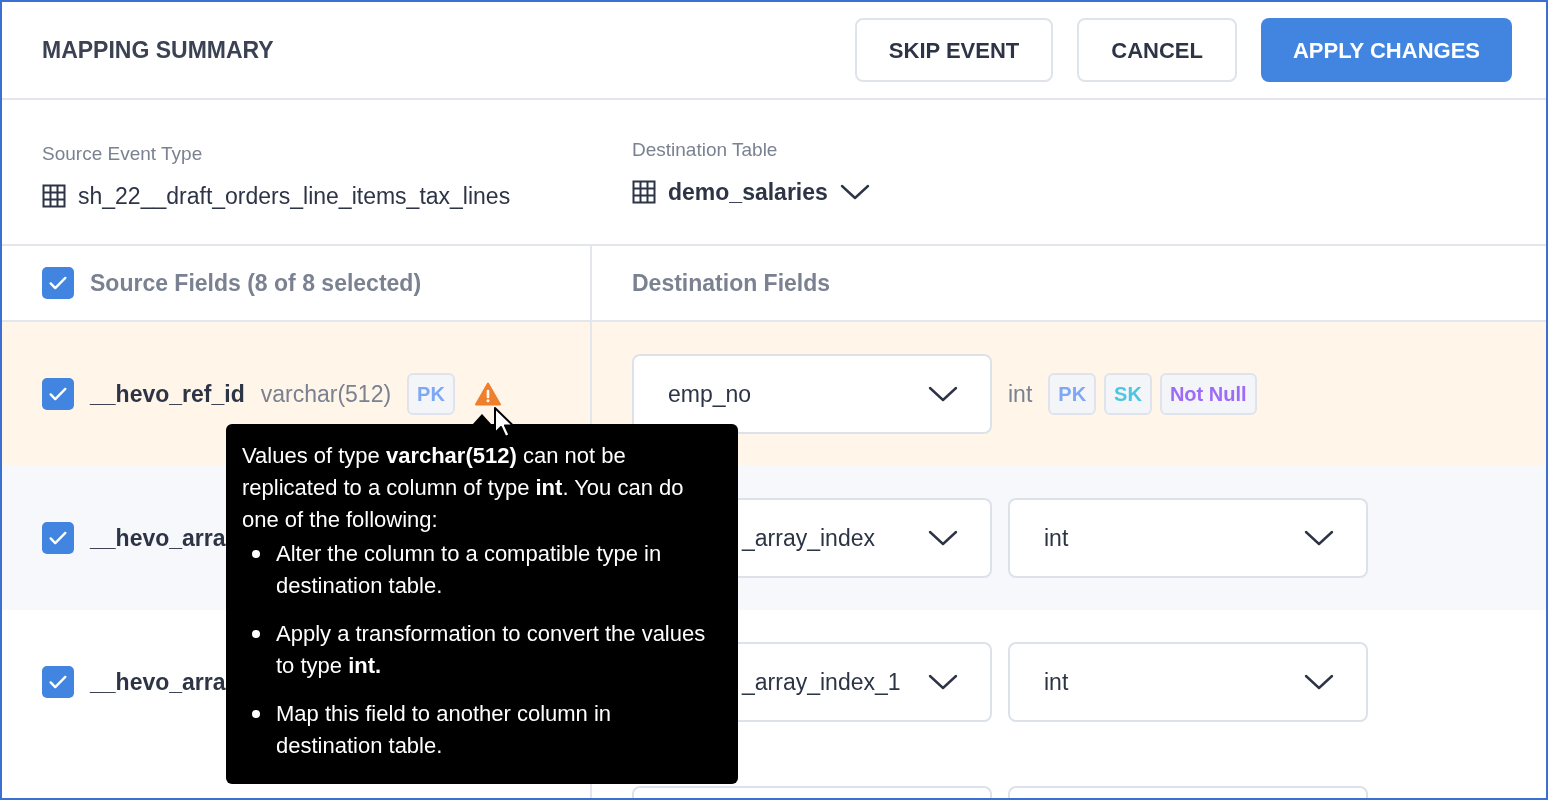 This screenshot has height=800, width=1548. What do you see at coordinates (326, 394) in the screenshot?
I see `field-type: varchar(512)` at bounding box center [326, 394].